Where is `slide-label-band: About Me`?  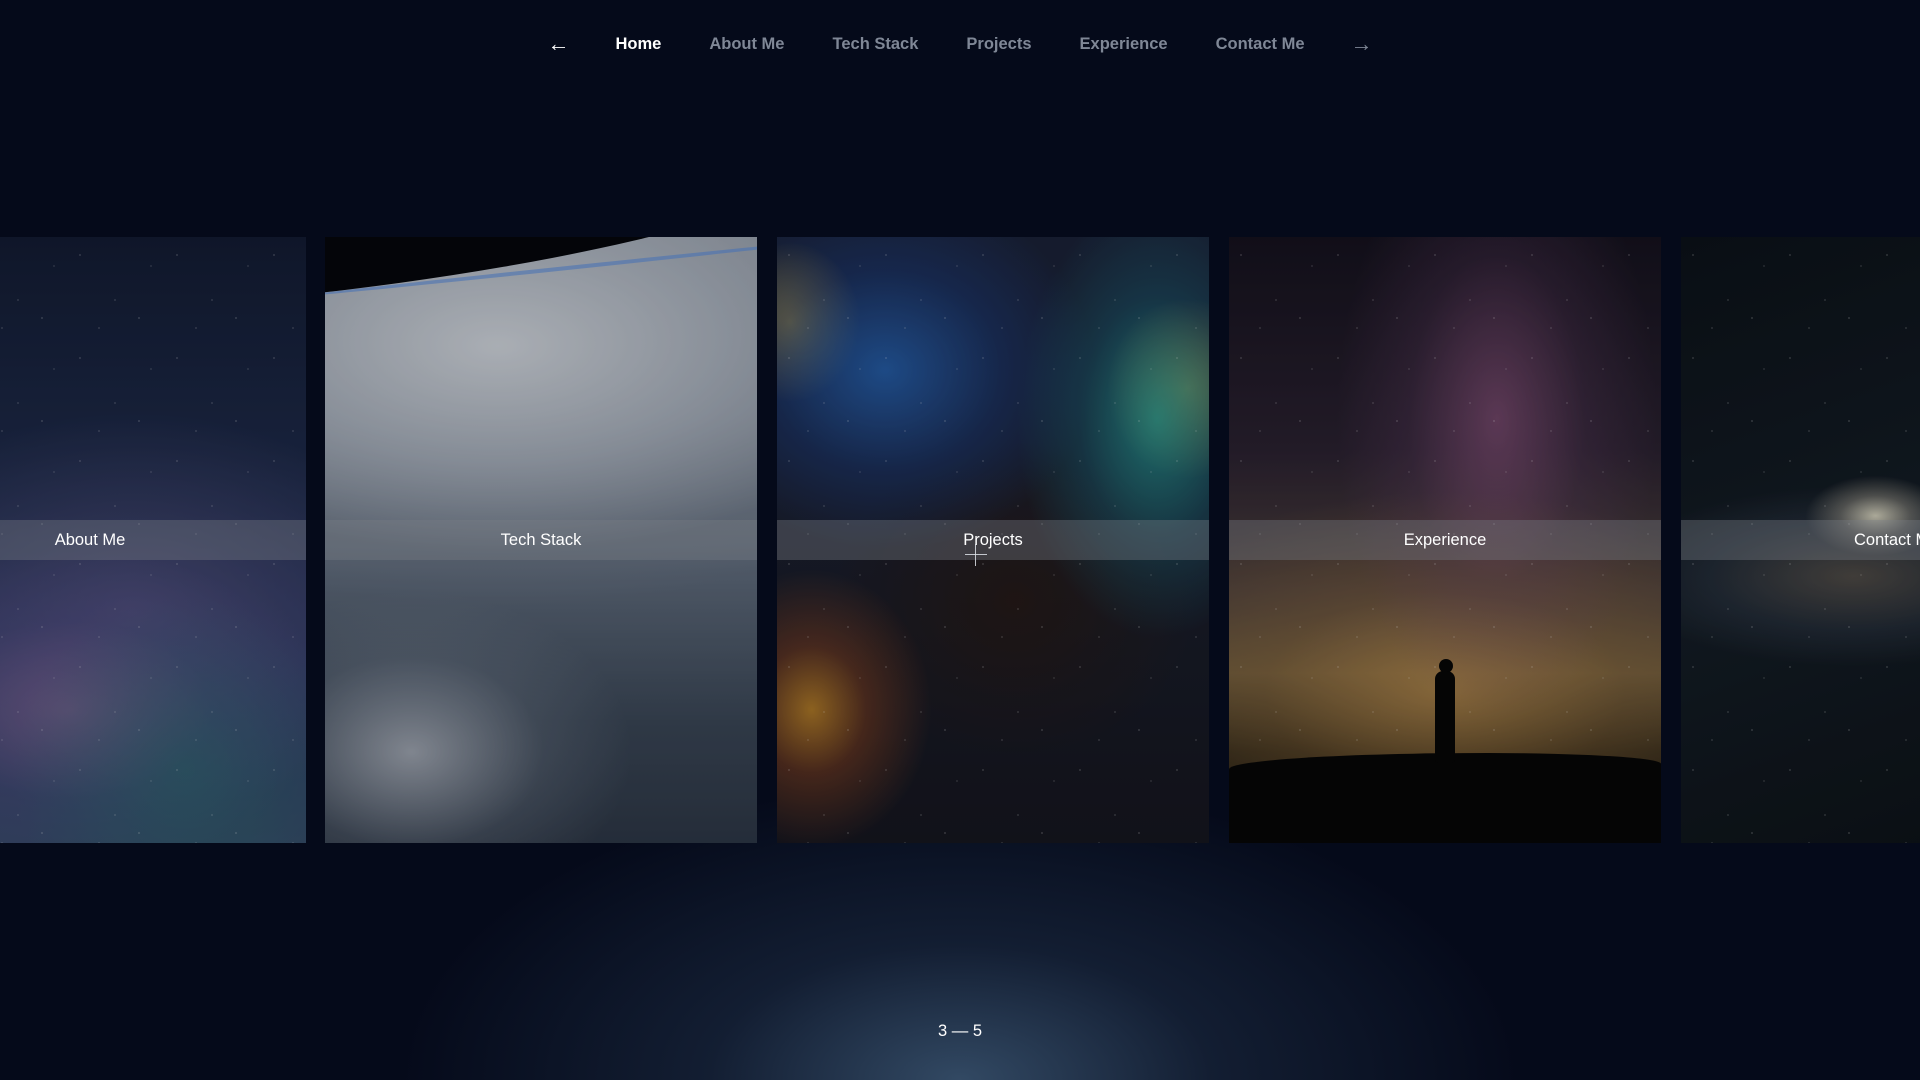 slide-label-band: About Me is located at coordinates (153, 540).